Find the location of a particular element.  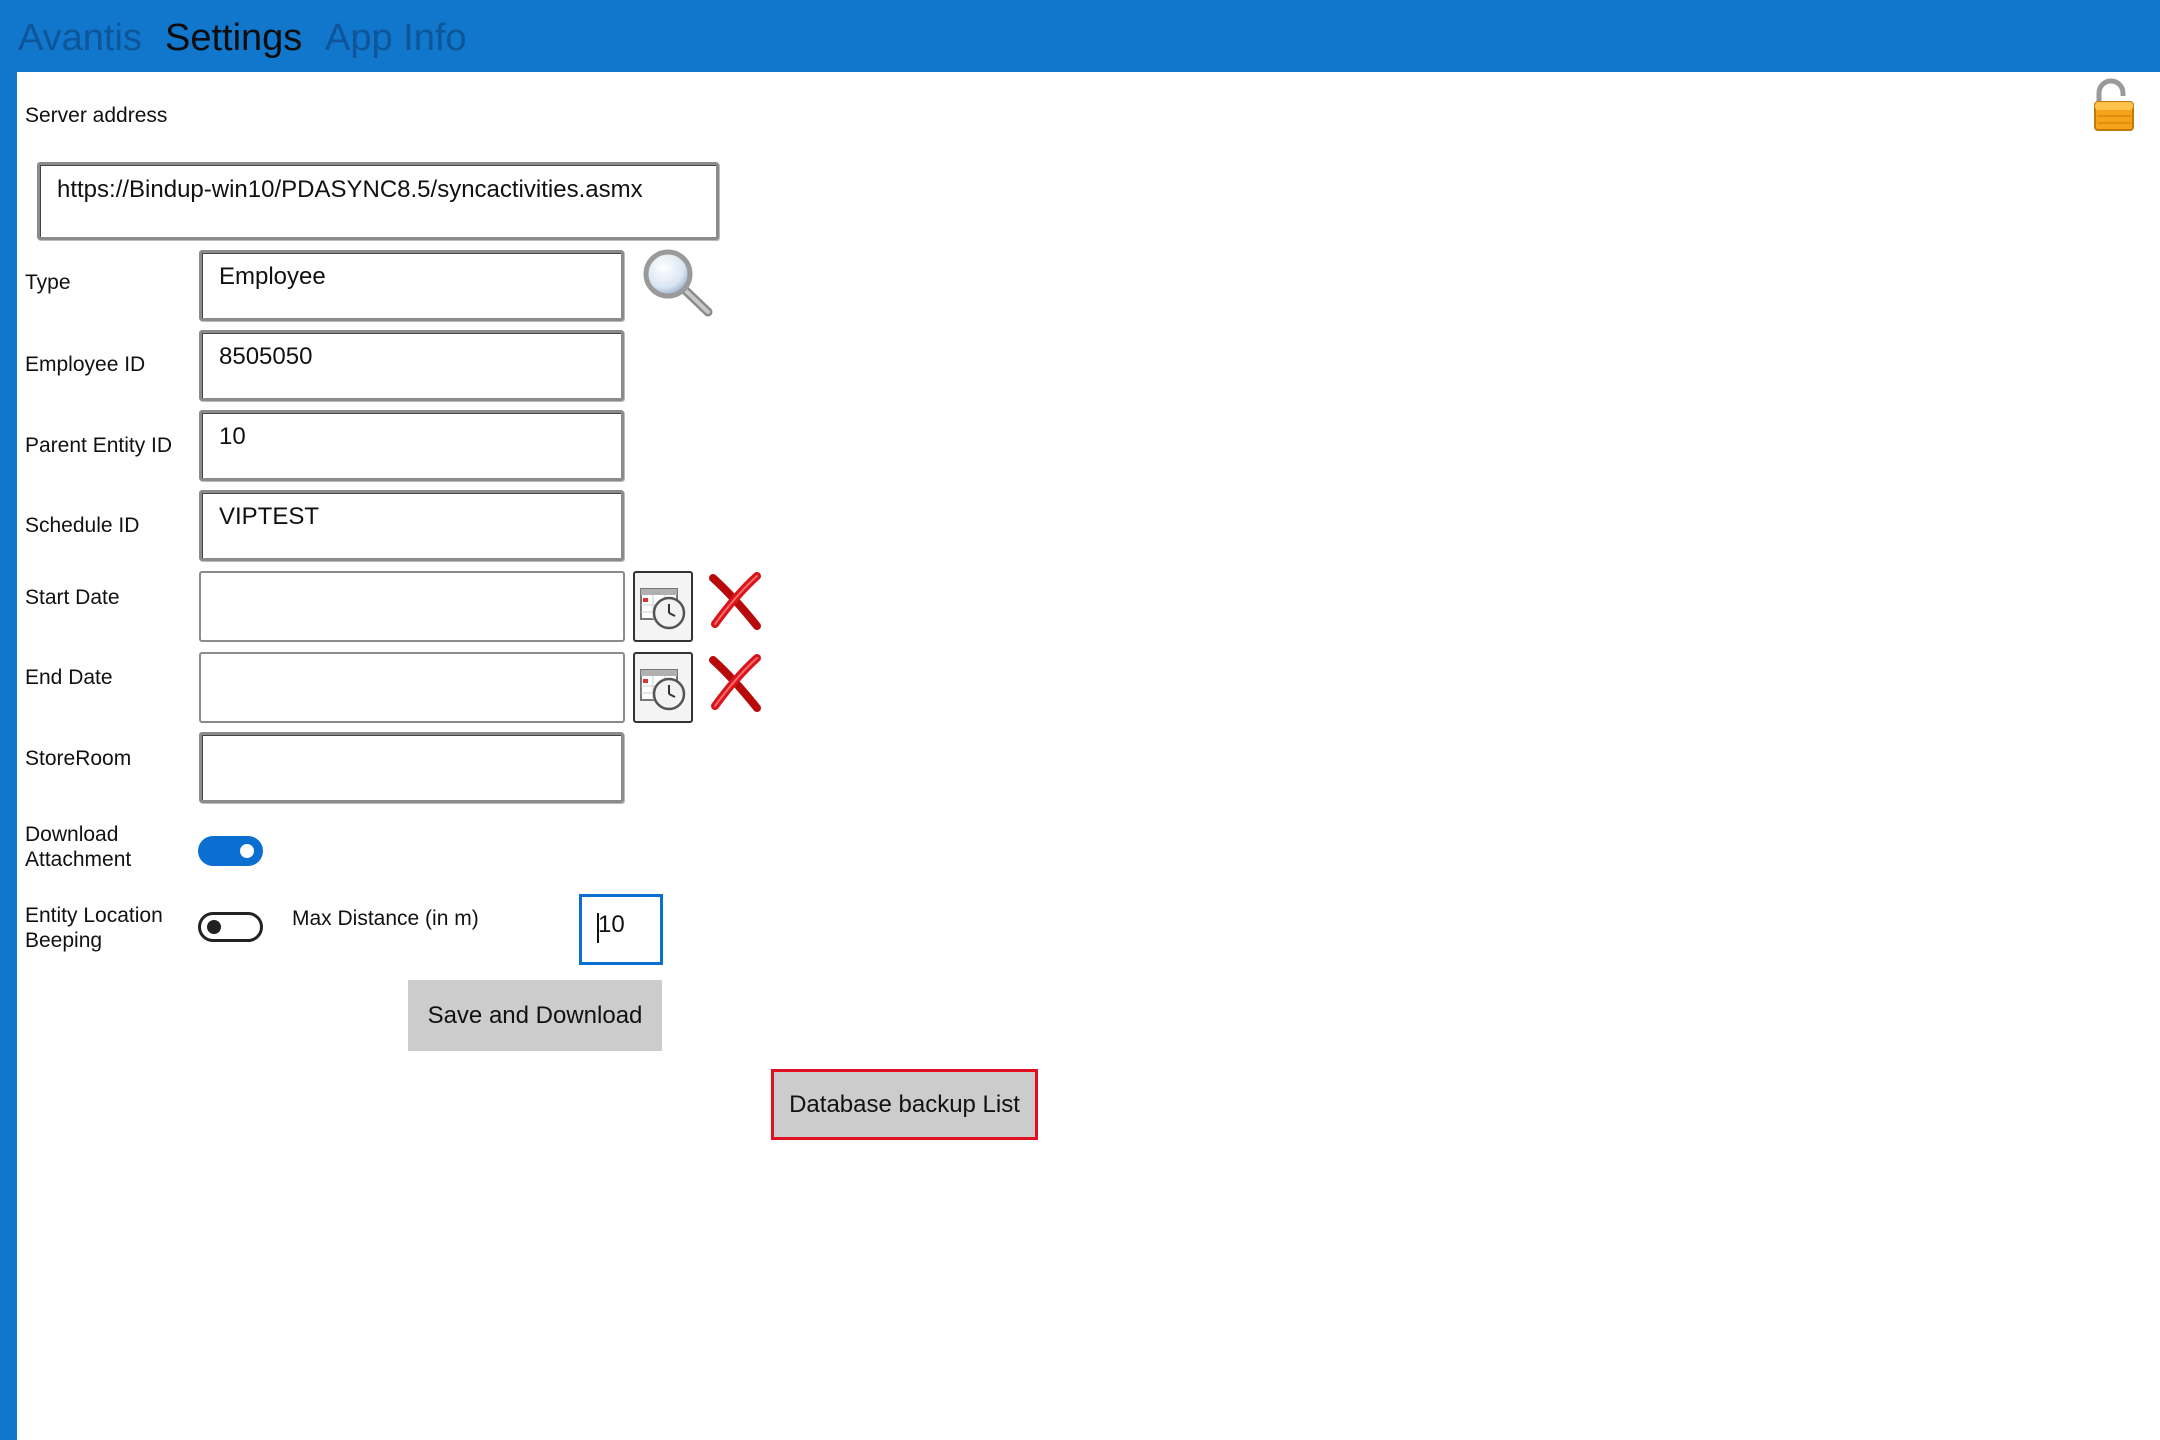

max-distance-input: 10 is located at coordinates (621, 929).